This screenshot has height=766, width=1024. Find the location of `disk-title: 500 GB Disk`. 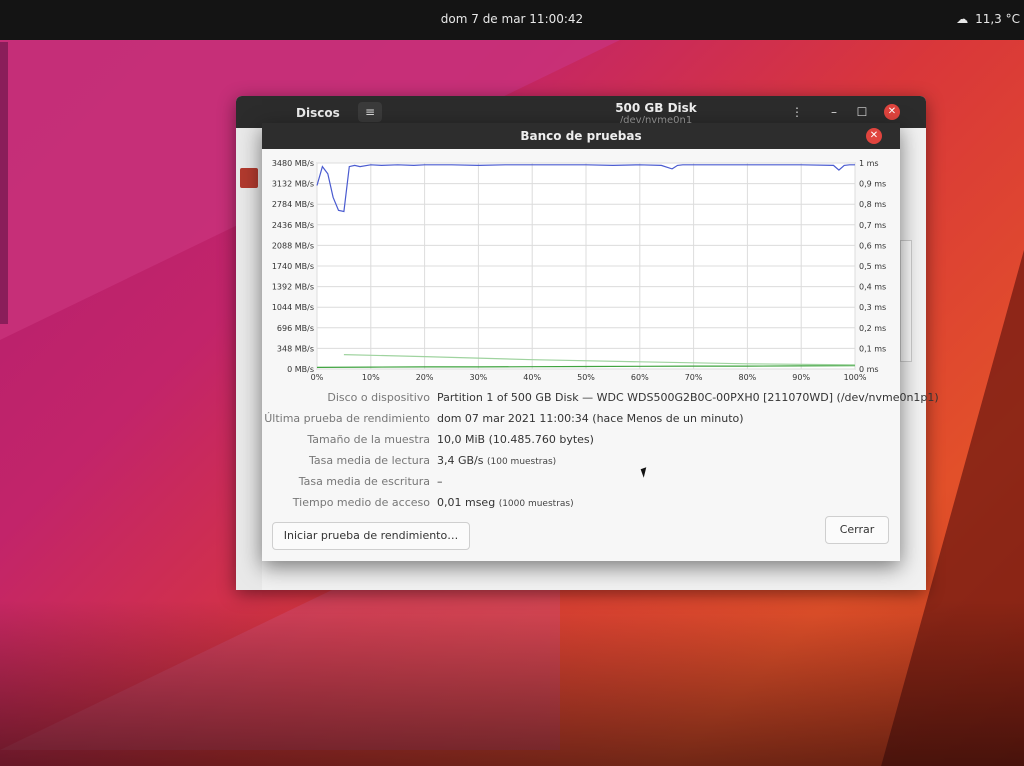

disk-title: 500 GB Disk is located at coordinates (656, 108).